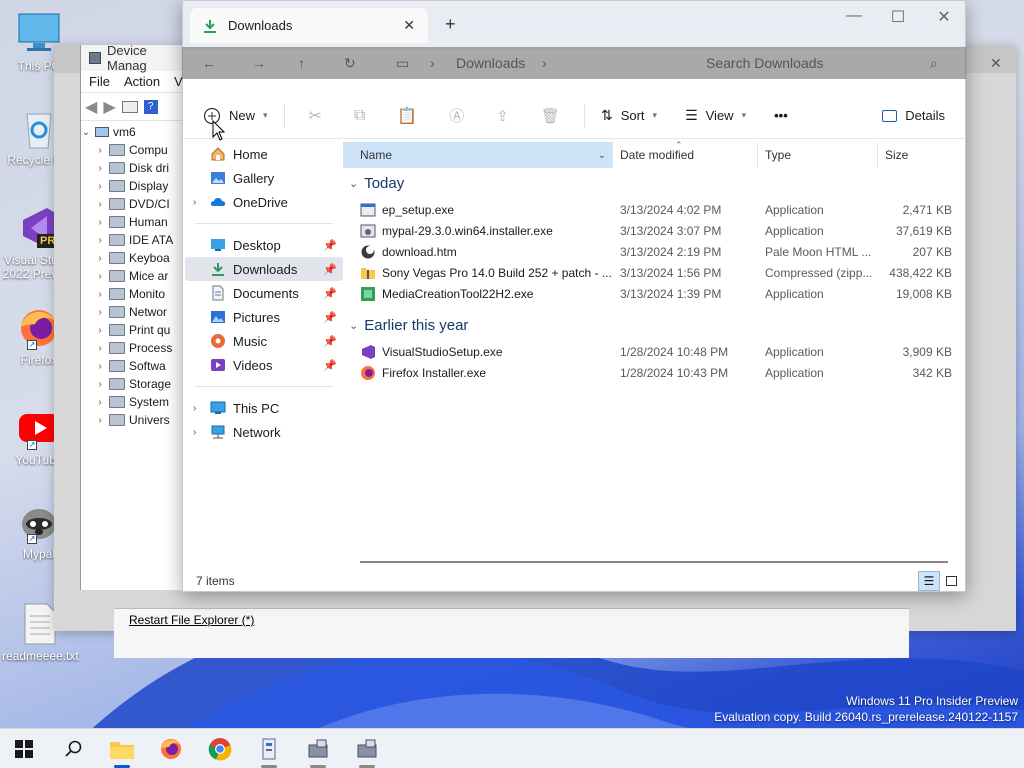 The height and width of the screenshot is (768, 1024). Describe the element at coordinates (135, 294) in the screenshot. I see `device-category-row: › Monito` at that location.